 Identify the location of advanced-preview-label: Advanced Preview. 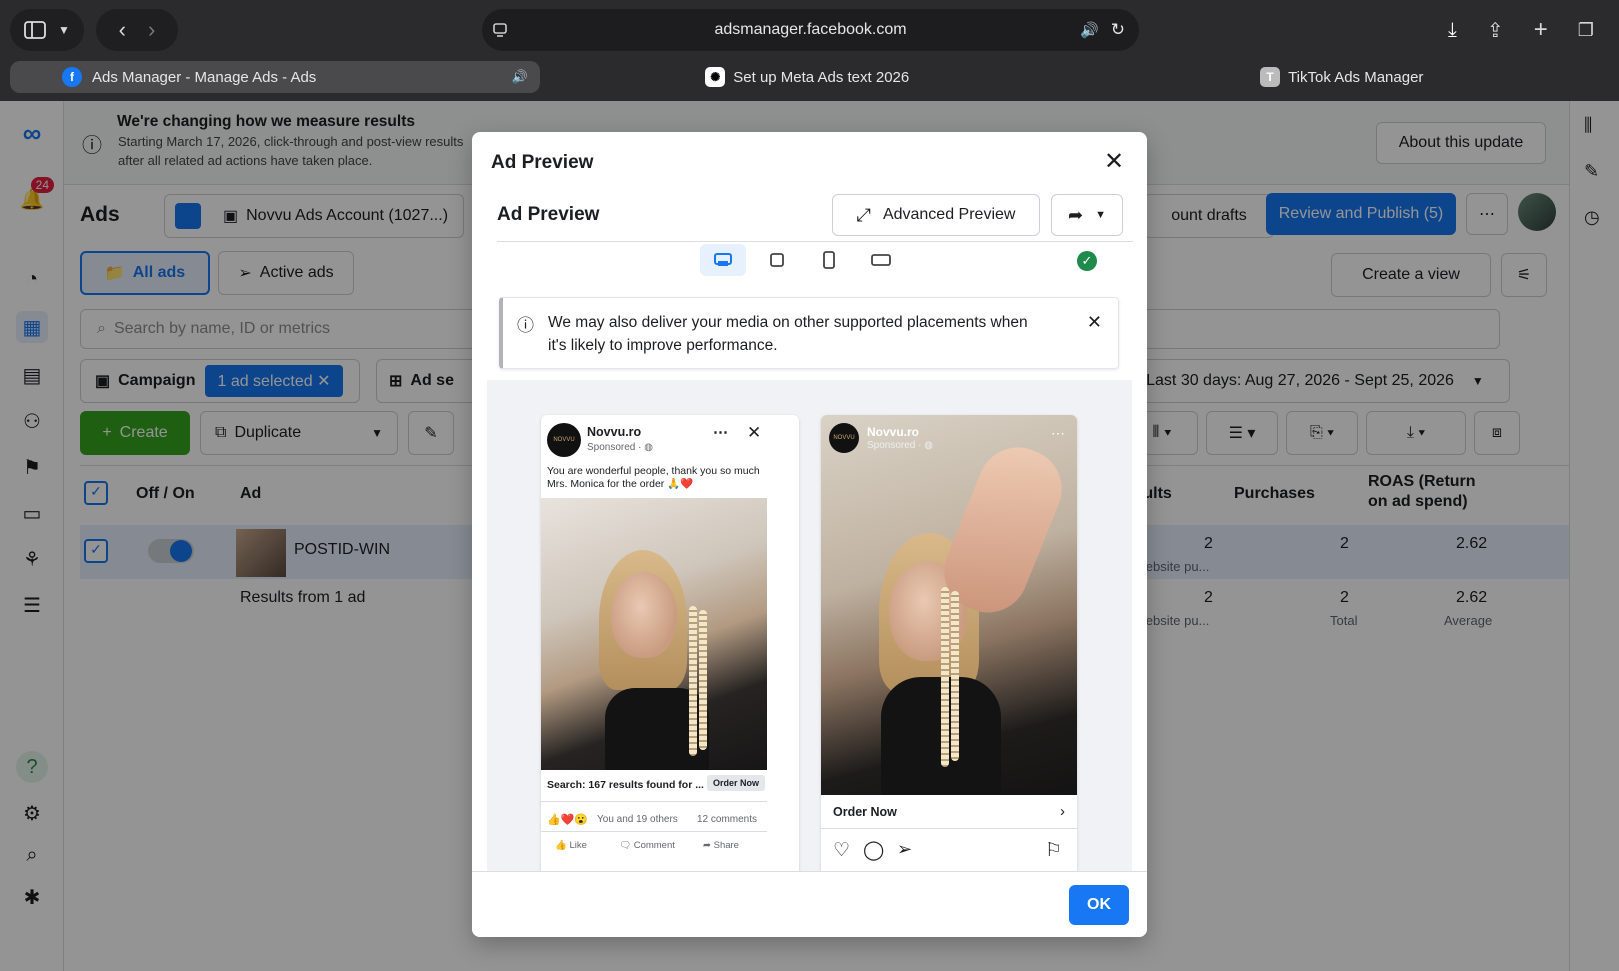
(949, 214).